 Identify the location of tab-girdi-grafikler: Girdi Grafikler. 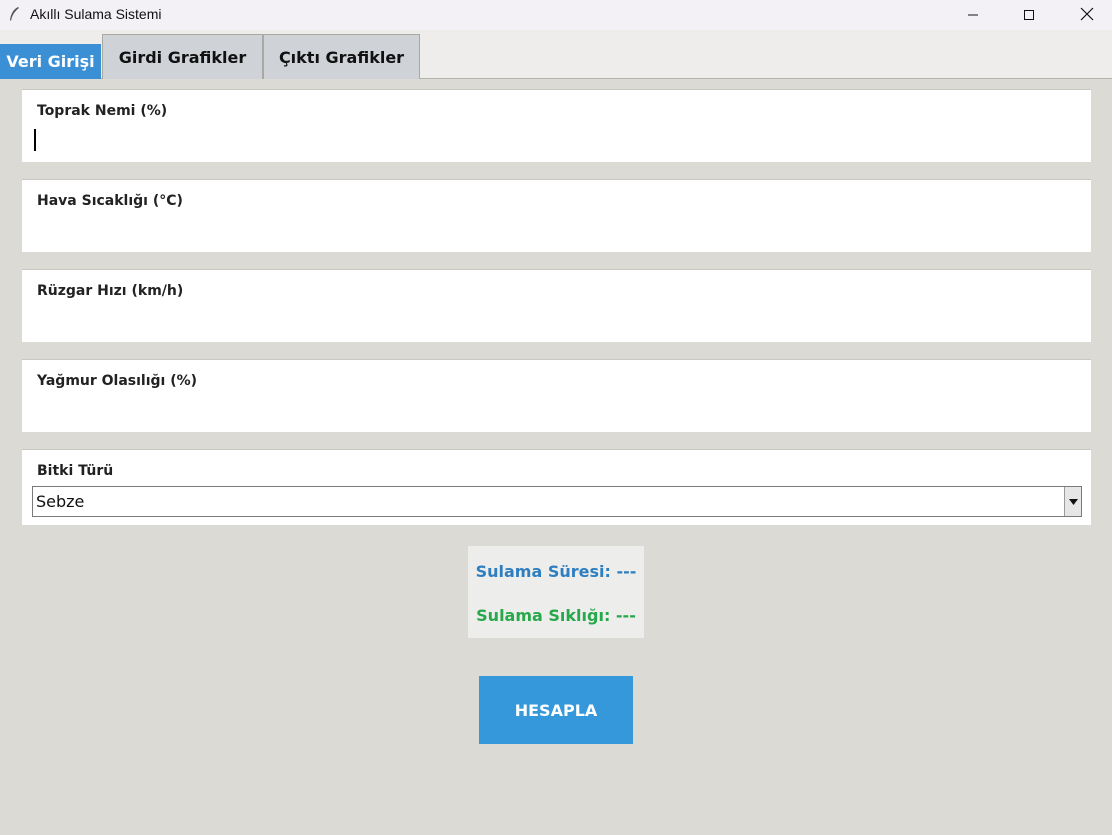
(182, 56).